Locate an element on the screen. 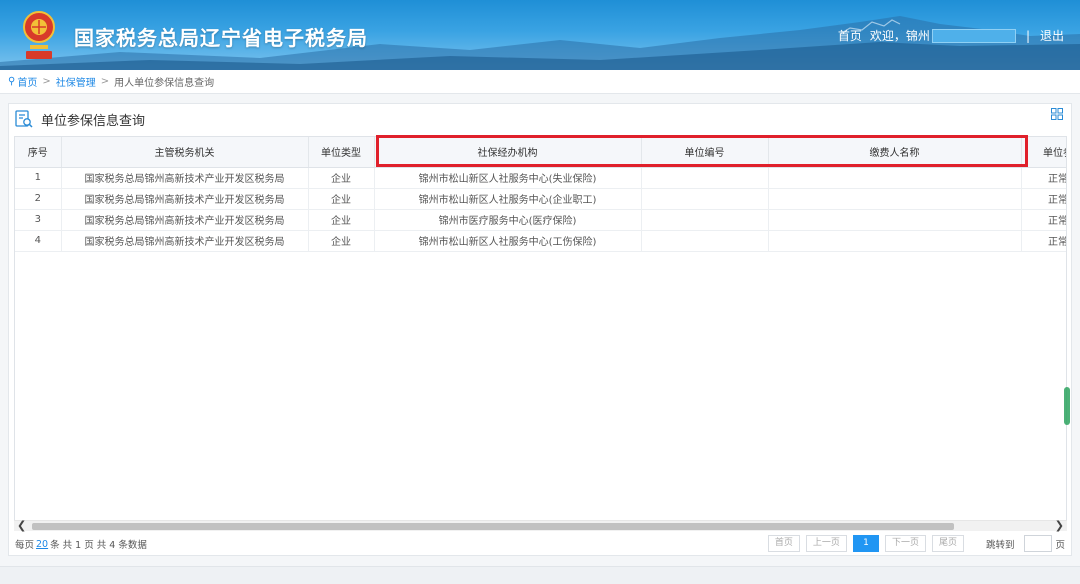 The height and width of the screenshot is (584, 1080). horizontal-scrollbar: ❮ ❯ is located at coordinates (540, 525).